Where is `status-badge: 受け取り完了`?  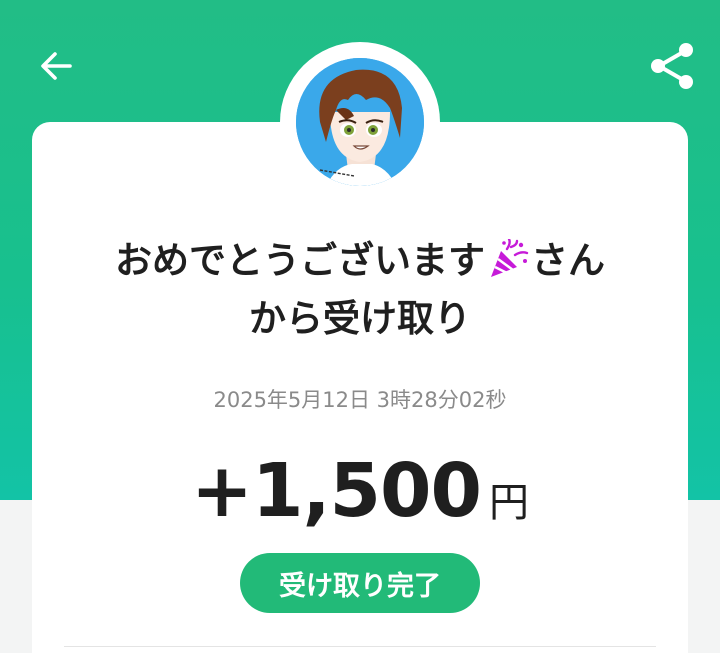
status-badge: 受け取り完了 is located at coordinates (360, 583).